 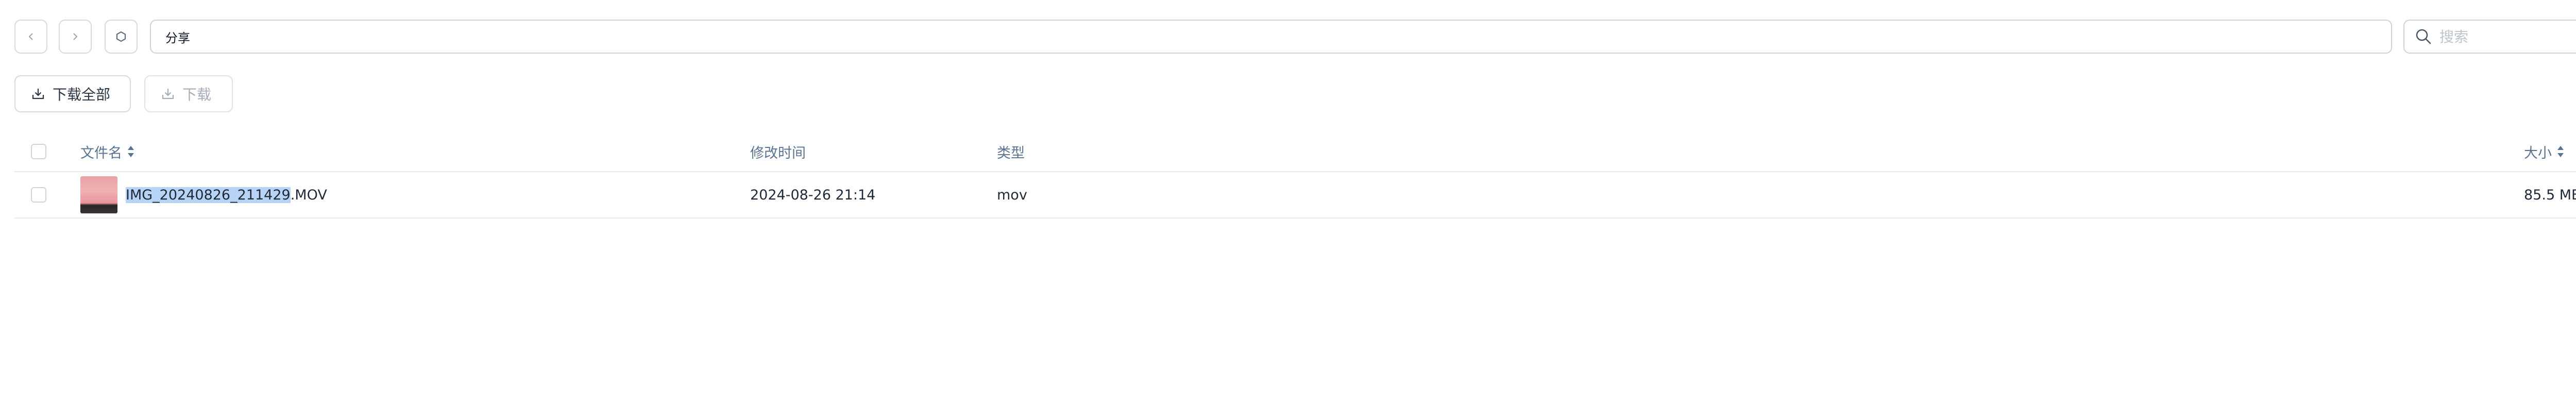 I want to click on download-all-button: 下载全部, so click(x=72, y=94).